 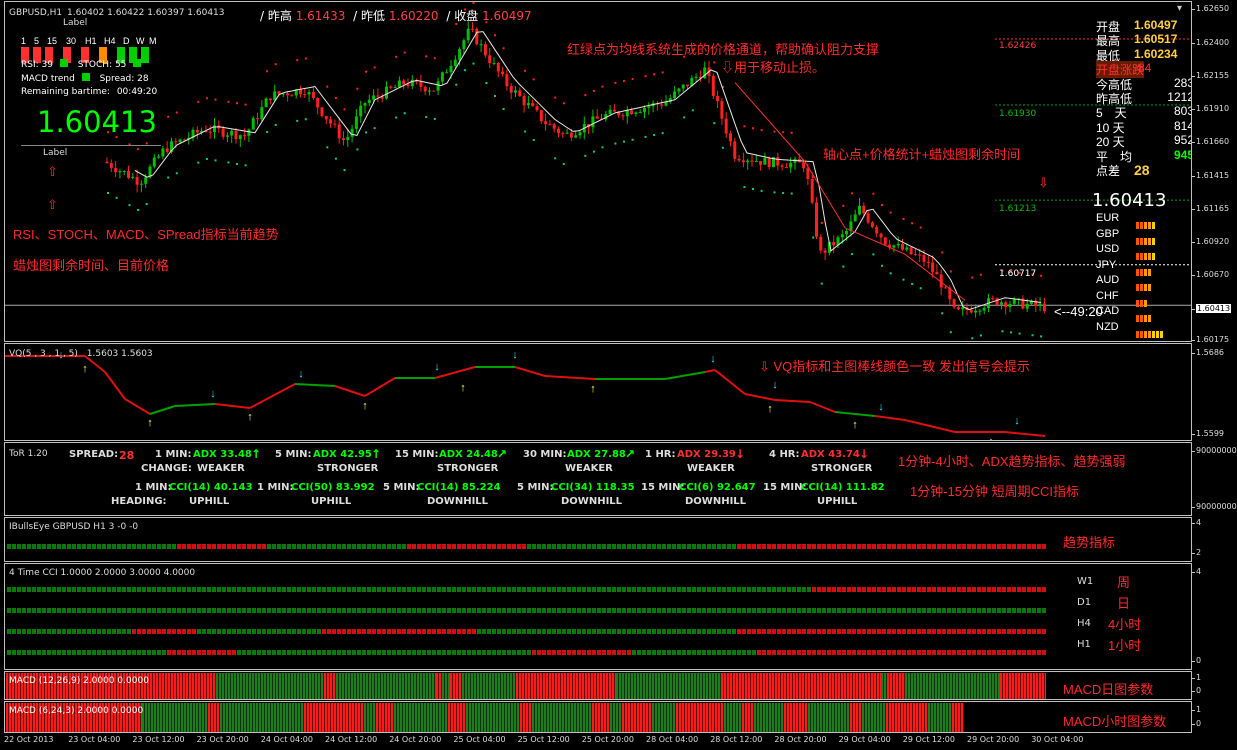 What do you see at coordinates (736, 739) in the screenshot?
I see `time-tick: 28 Oct 12:00` at bounding box center [736, 739].